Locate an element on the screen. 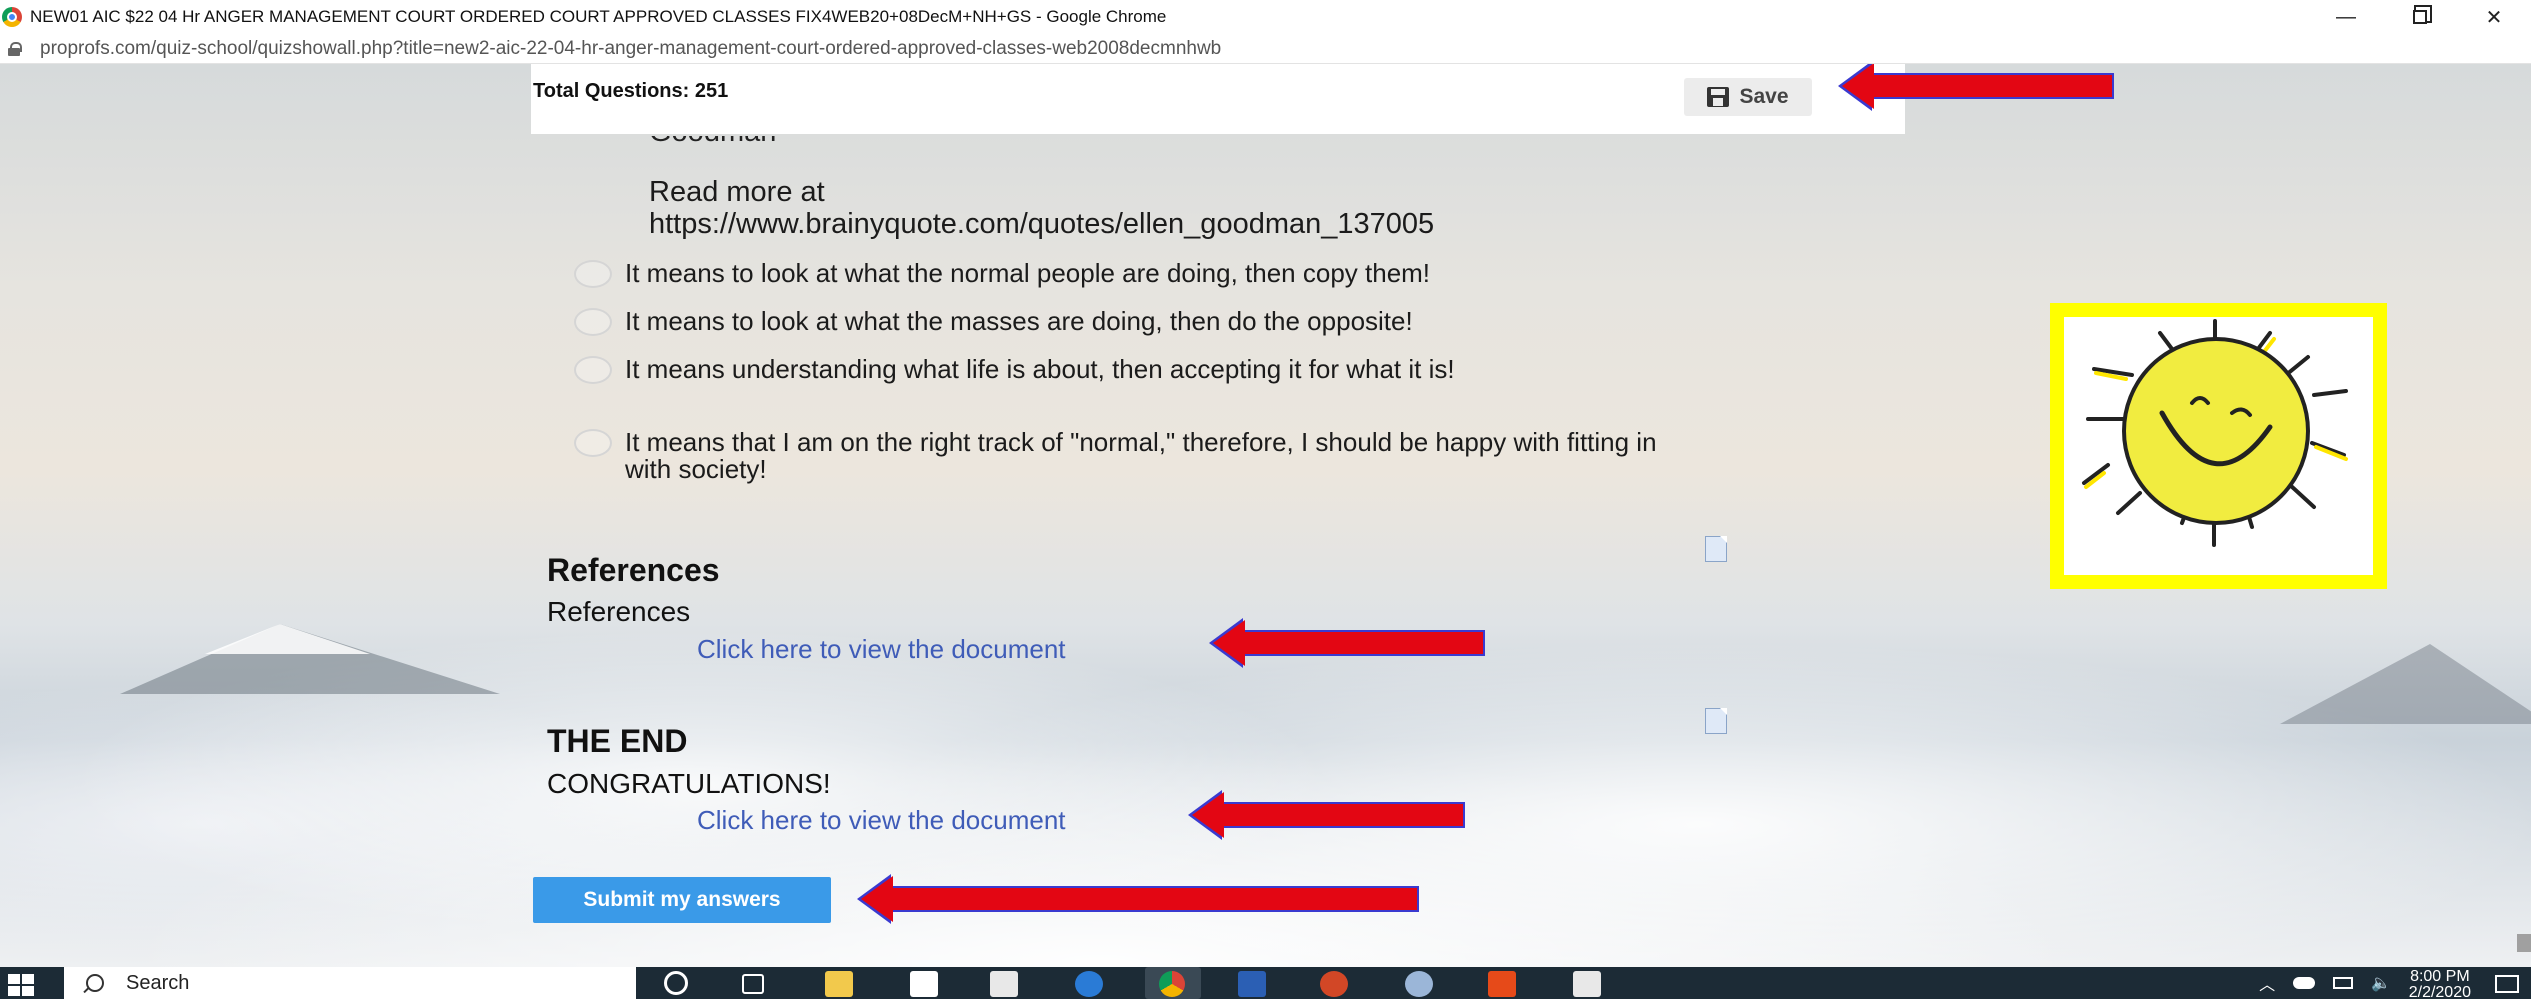  the-end-heading: THE END is located at coordinates (617, 741).